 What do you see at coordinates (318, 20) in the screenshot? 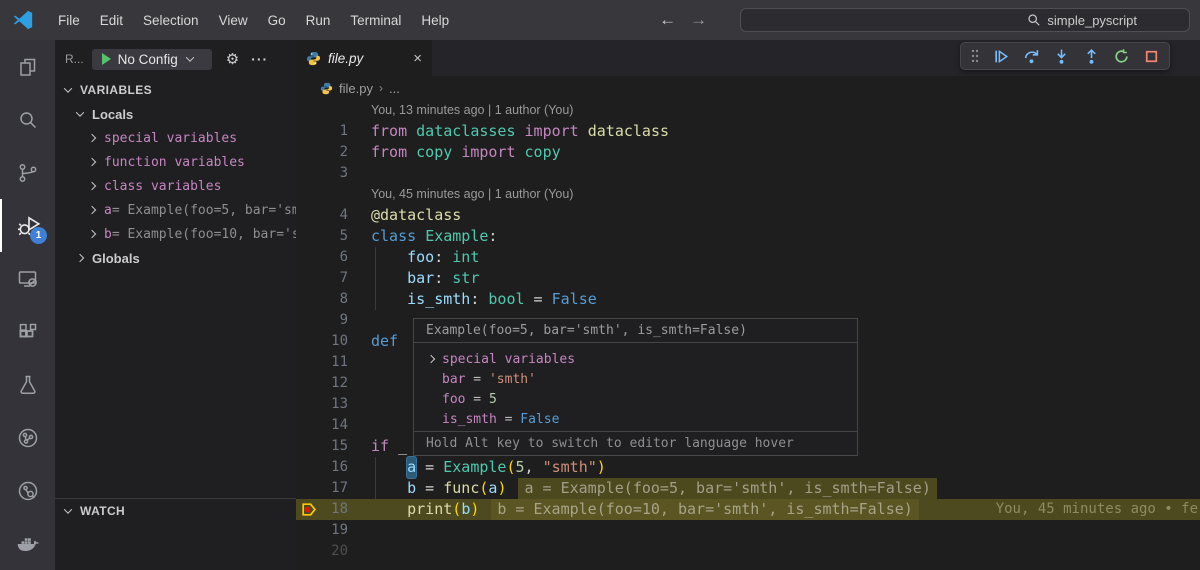
I see `menu-run: Run` at bounding box center [318, 20].